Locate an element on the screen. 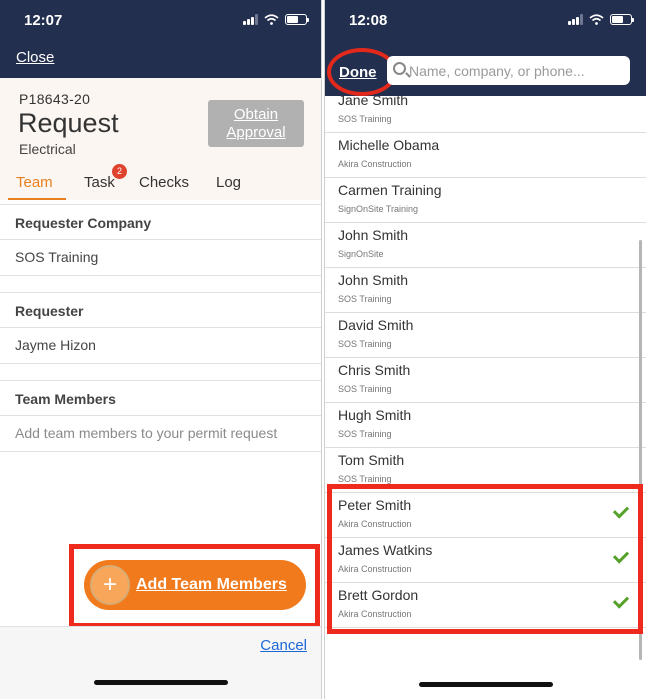  team-members-heading: Team Members is located at coordinates (160, 398).